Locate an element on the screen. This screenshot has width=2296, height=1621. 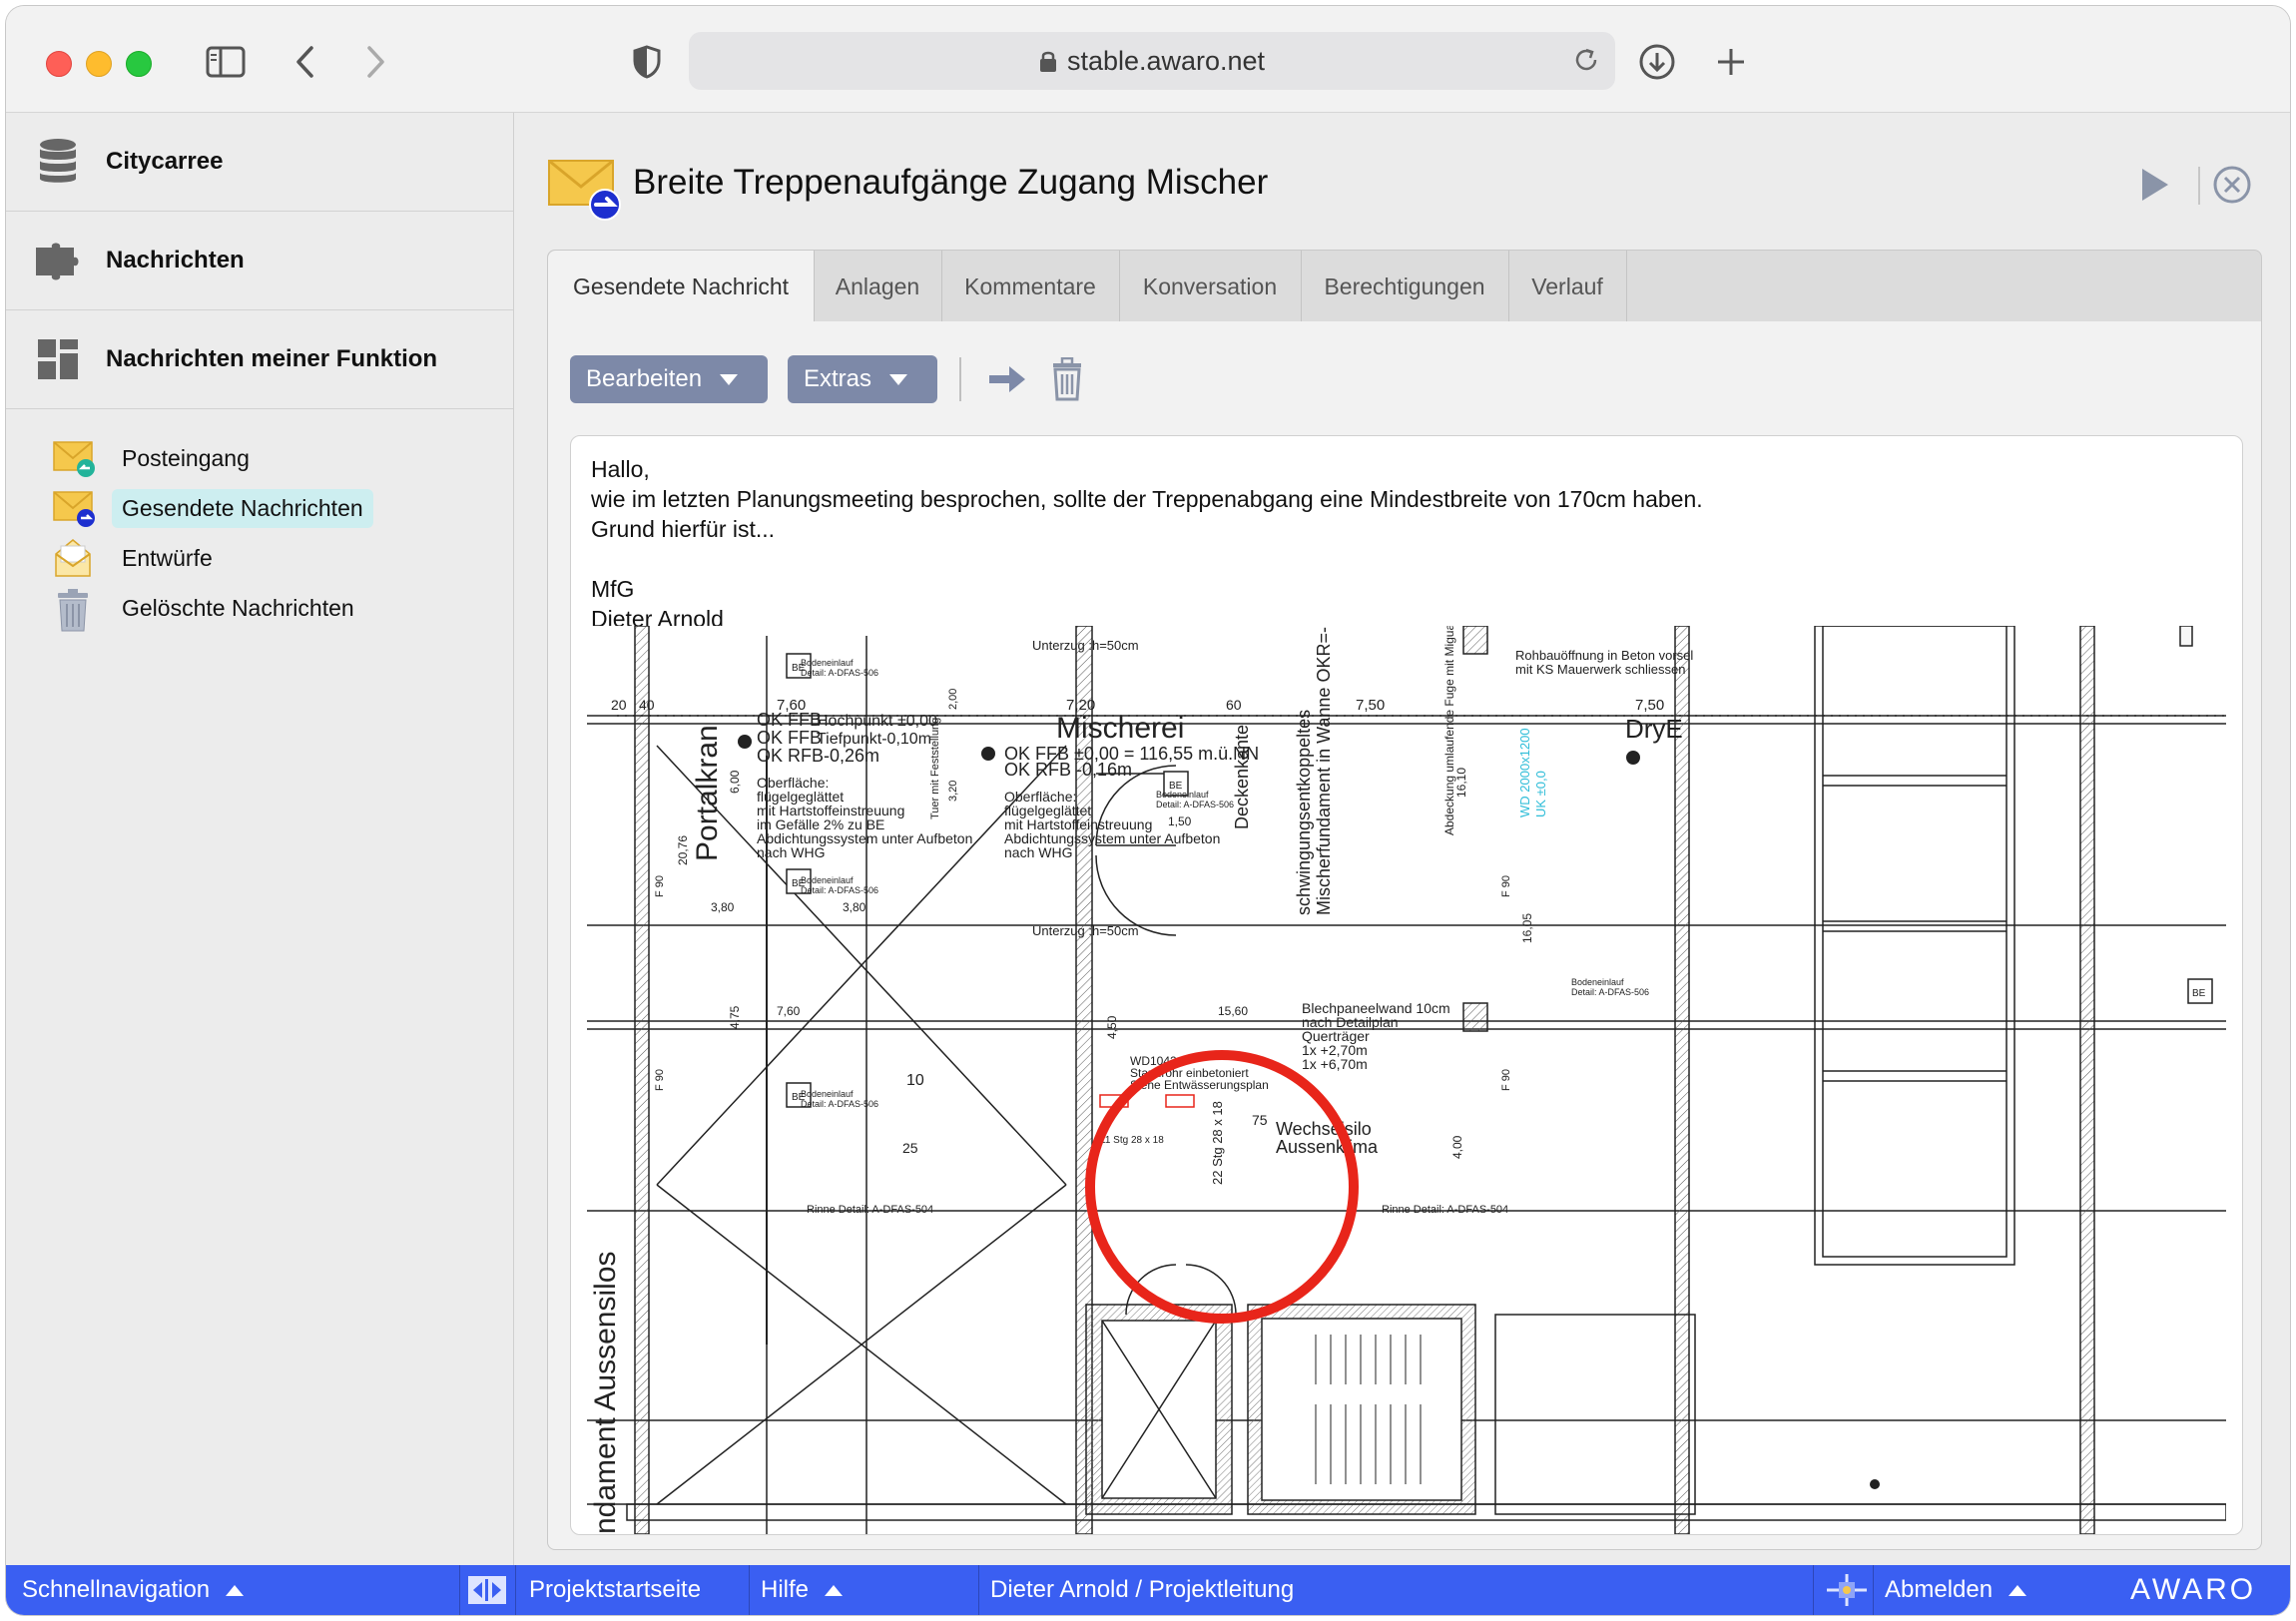
reload-icon is located at coordinates (1586, 60).